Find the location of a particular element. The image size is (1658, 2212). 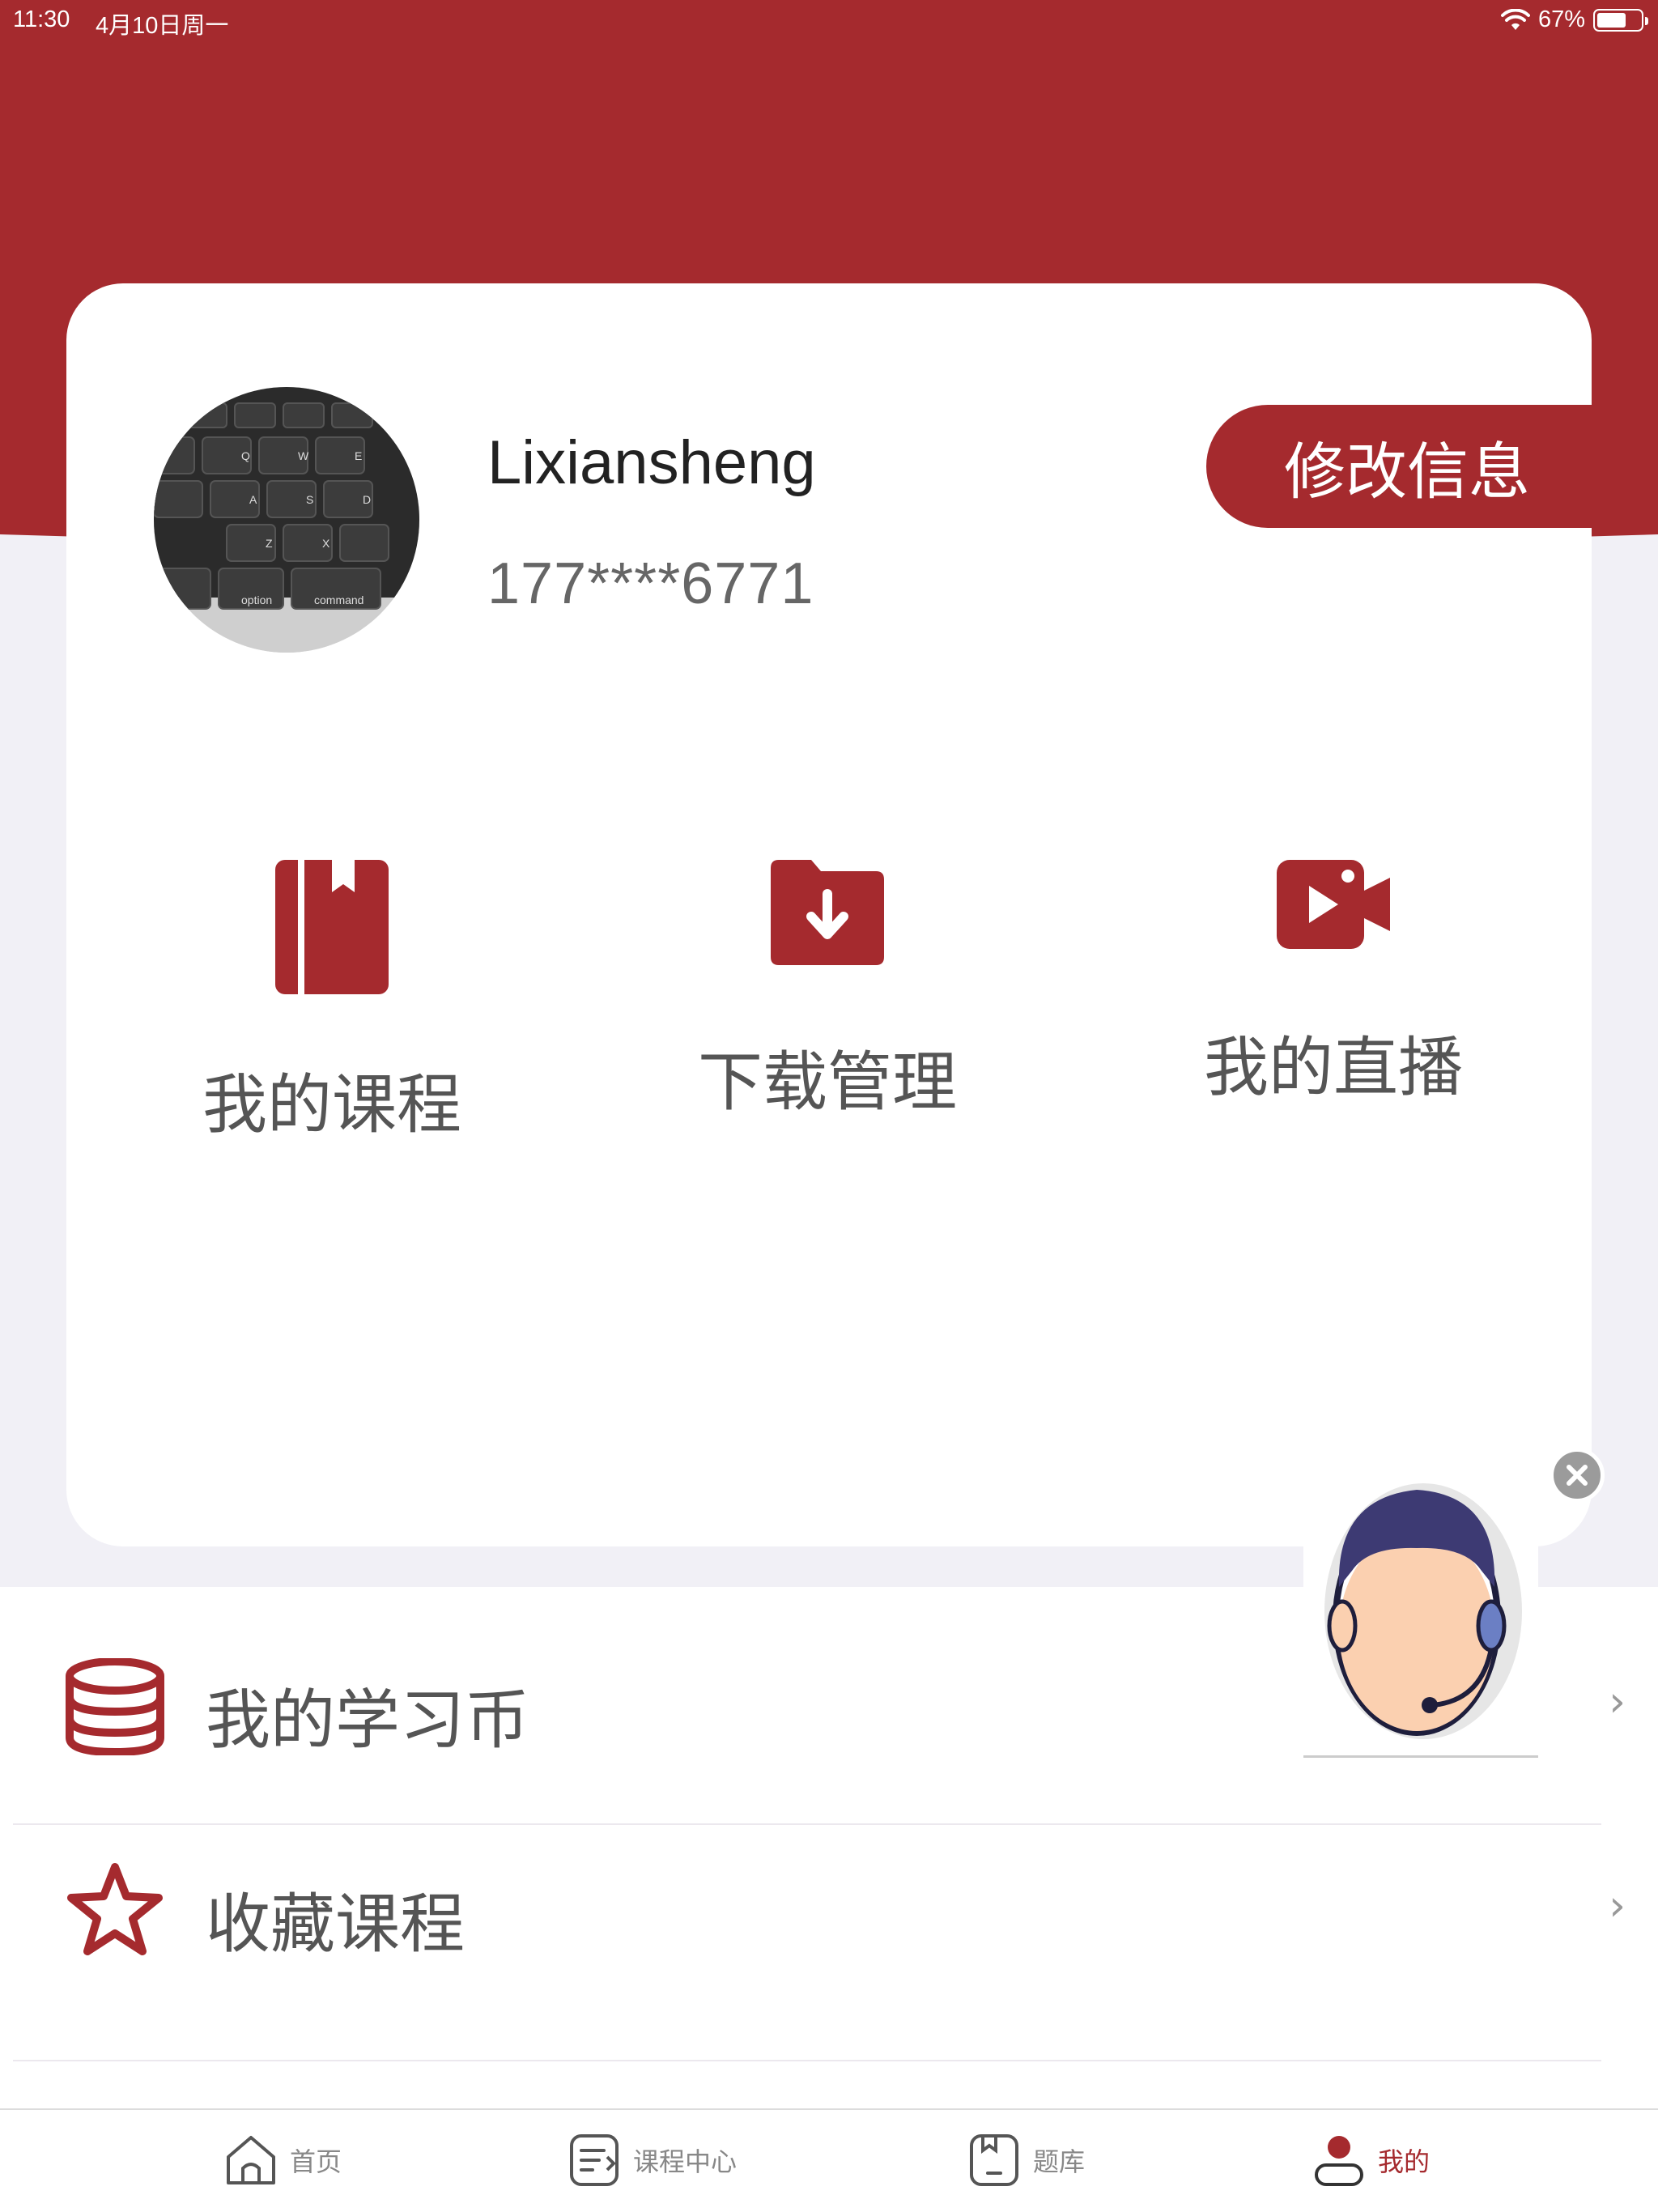

avatar-keyboard-photo: Q W E A S D Z X option command is located at coordinates (286, 520).